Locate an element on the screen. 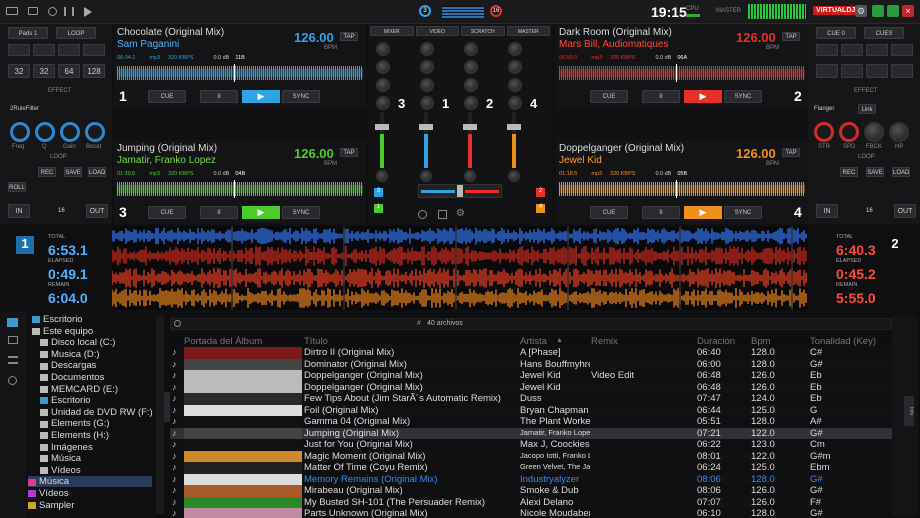 The height and width of the screenshot is (518, 920). tree-item: Disco local (C:) is located at coordinates (102, 342).